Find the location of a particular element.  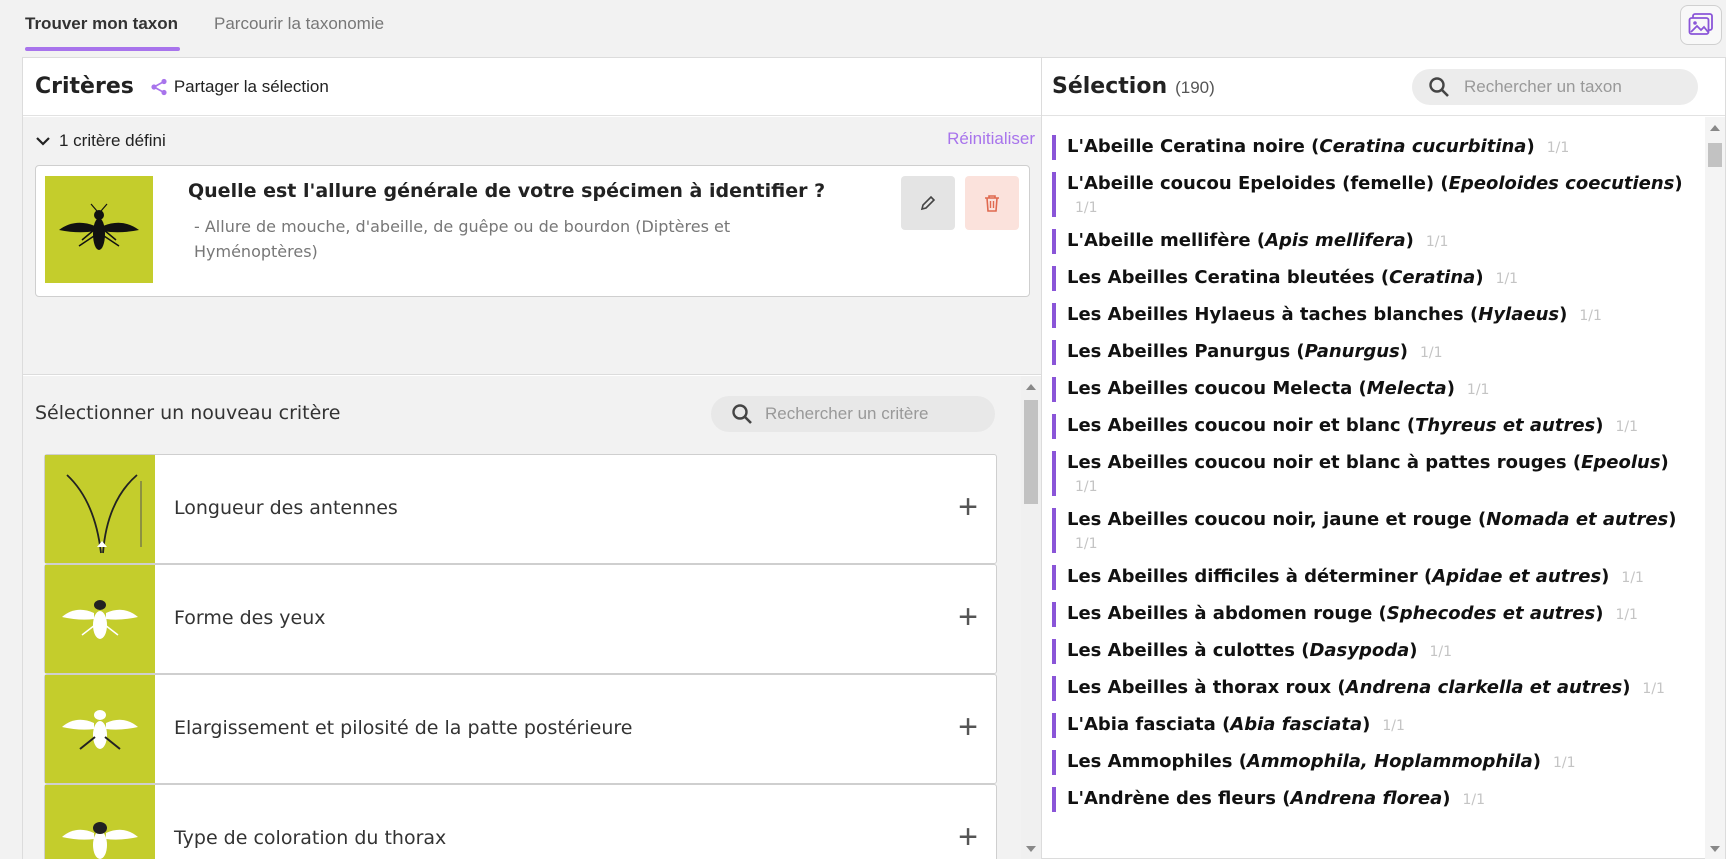

reset-button: Réinitialiser is located at coordinates (991, 139).